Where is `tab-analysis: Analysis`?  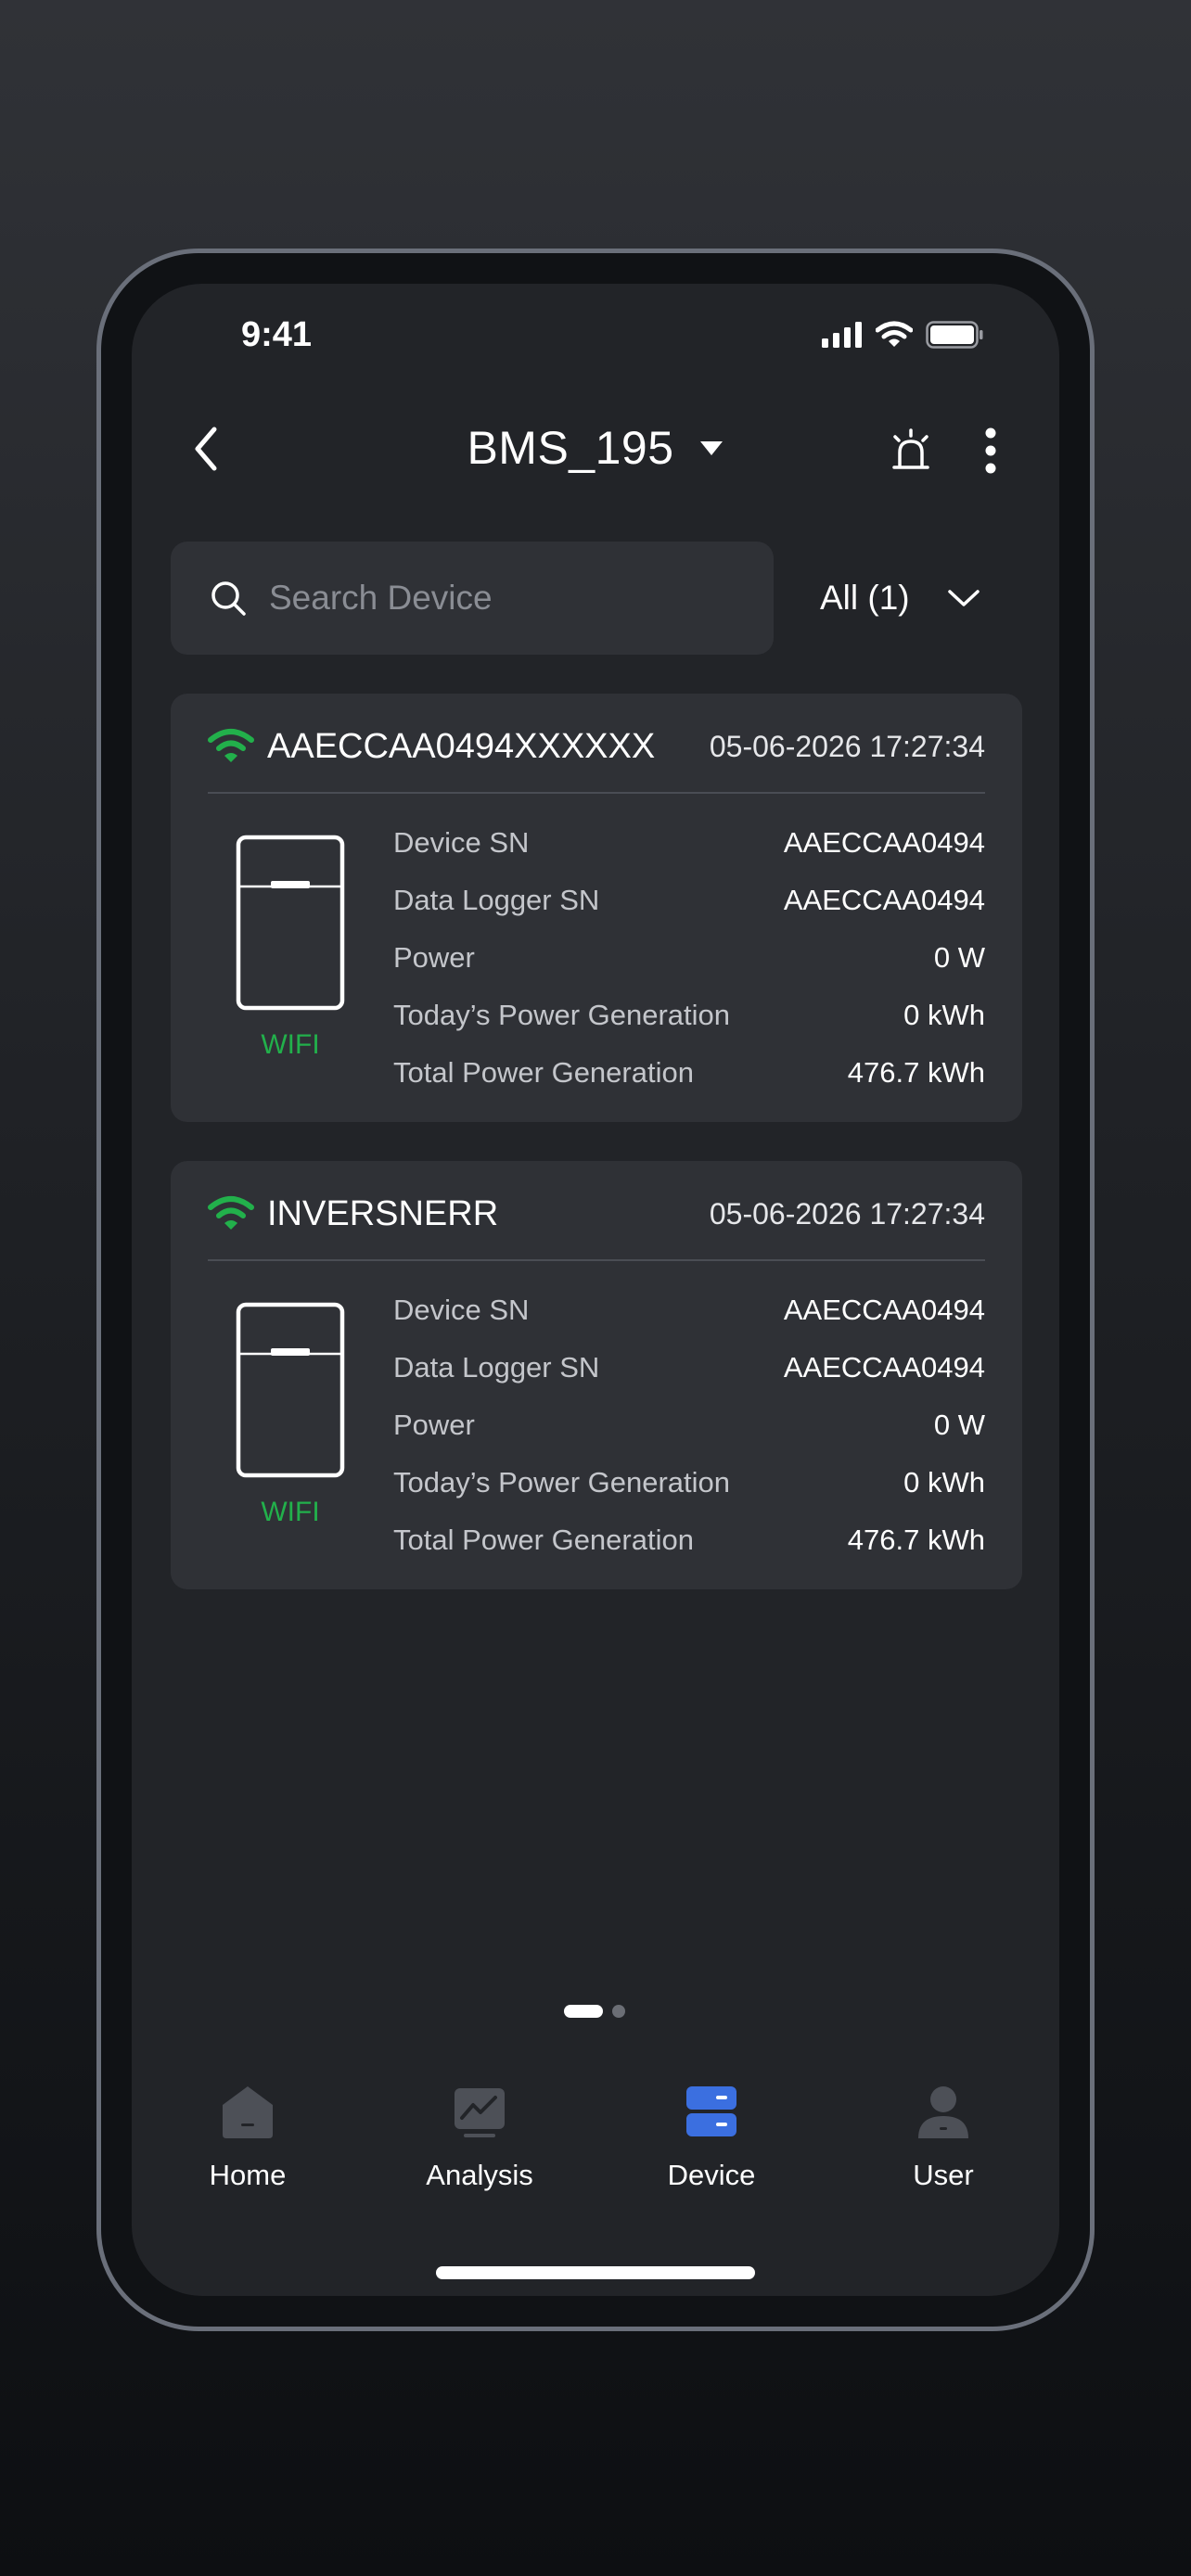
tab-analysis: Analysis is located at coordinates (480, 2147).